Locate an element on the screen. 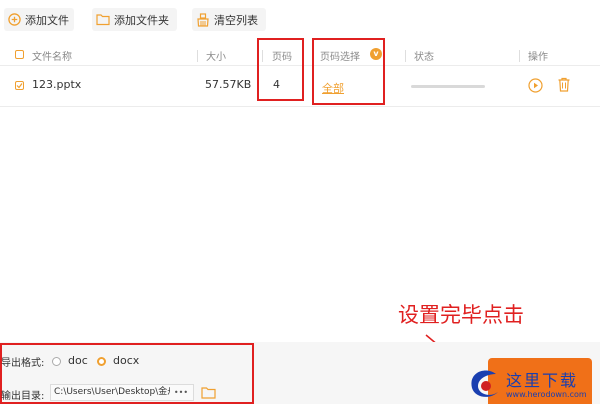  play-icon is located at coordinates (535, 85).